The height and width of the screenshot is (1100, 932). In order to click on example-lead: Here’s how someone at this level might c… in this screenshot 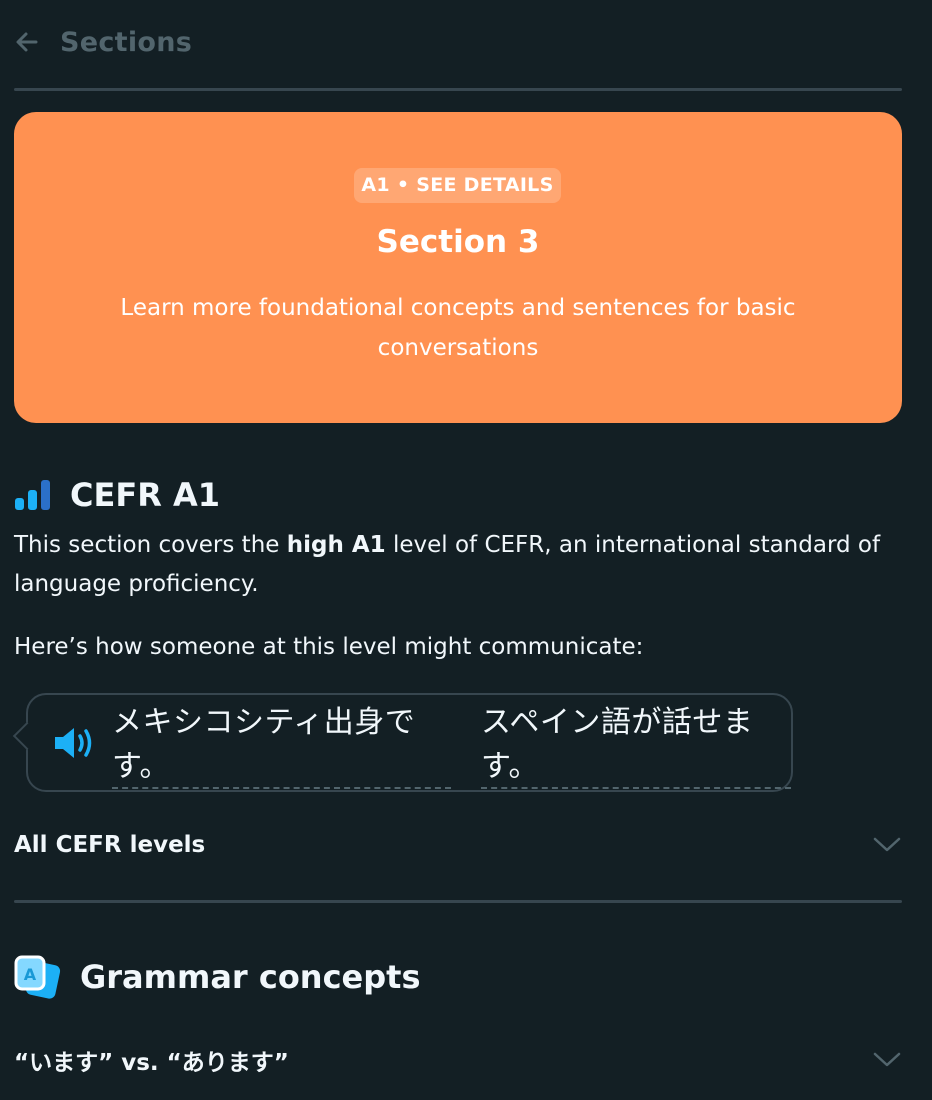, I will do `click(329, 647)`.